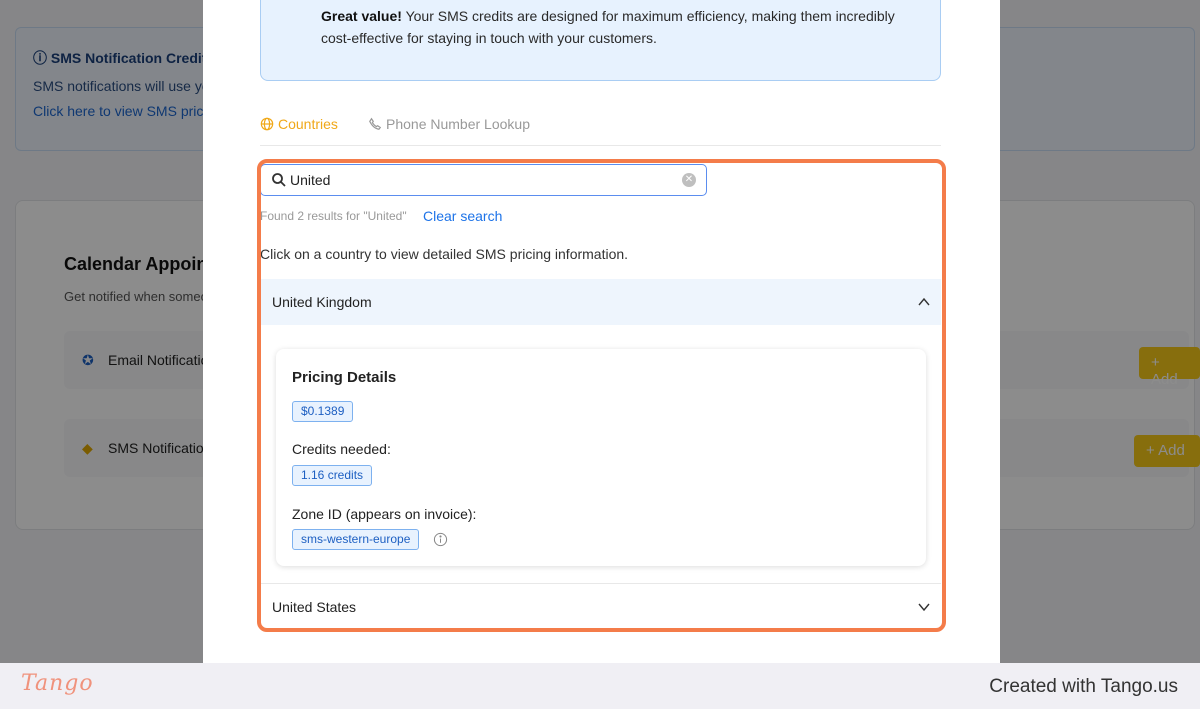  Describe the element at coordinates (600, 129) in the screenshot. I see `tabs: Countries Phone Number Lookup` at that location.